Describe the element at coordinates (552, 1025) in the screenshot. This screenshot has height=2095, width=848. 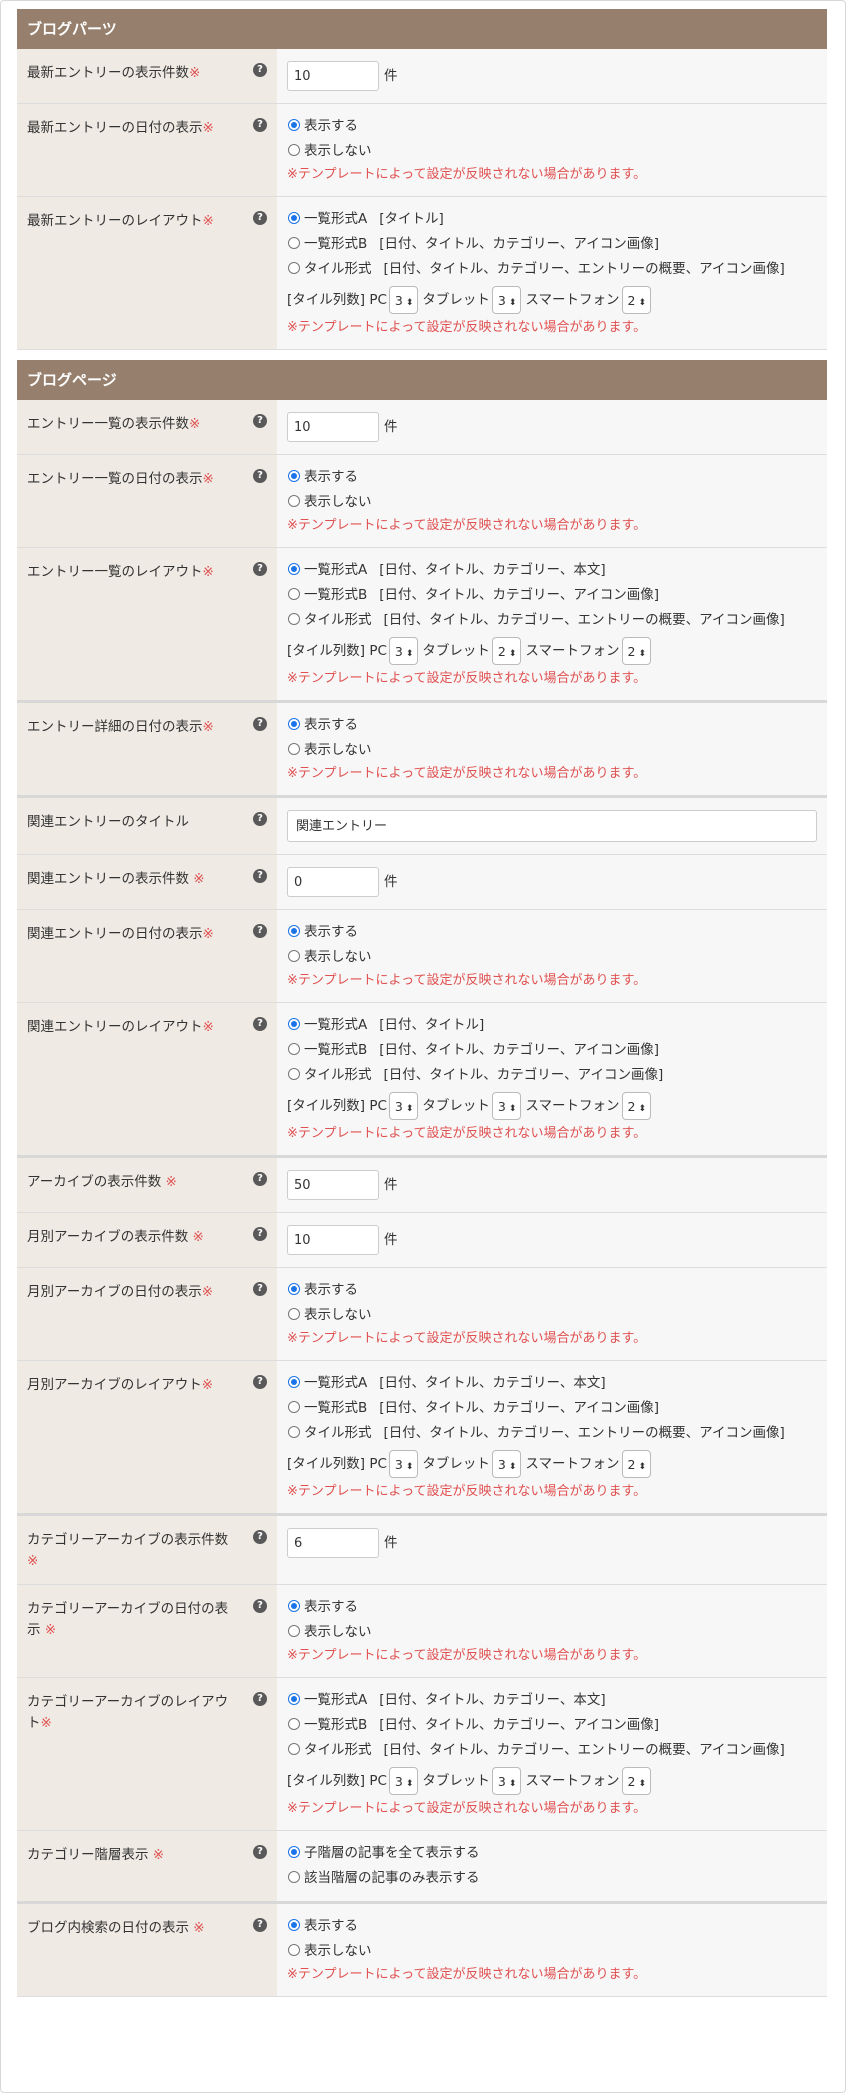
I see `radio-option: 一覧形式A [日付、タイトル]` at that location.